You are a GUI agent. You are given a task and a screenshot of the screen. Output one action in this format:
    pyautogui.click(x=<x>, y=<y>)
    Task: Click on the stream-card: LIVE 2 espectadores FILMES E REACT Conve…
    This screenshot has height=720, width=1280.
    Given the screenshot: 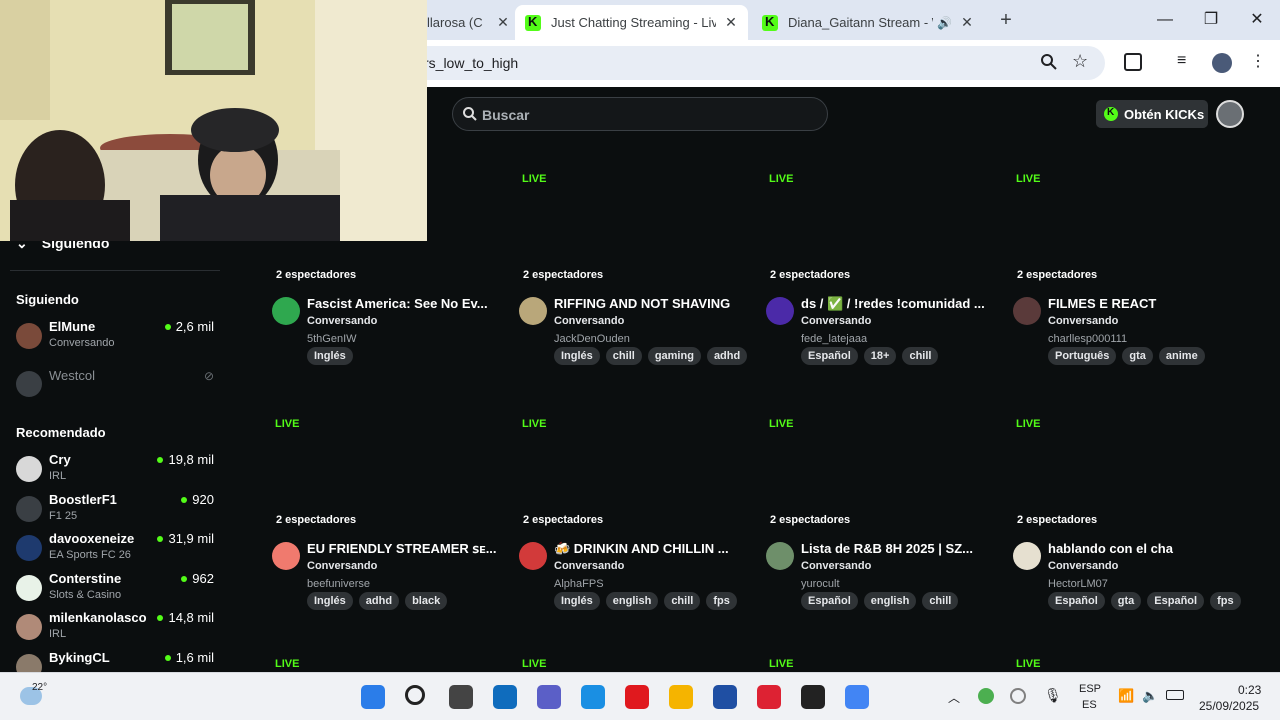 What is the action you would take?
    pyautogui.click(x=1127, y=280)
    